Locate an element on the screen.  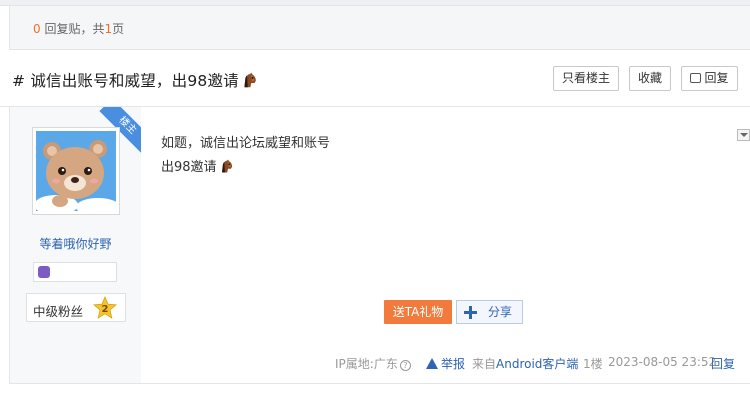
share-button: 分享 is located at coordinates (489, 312).